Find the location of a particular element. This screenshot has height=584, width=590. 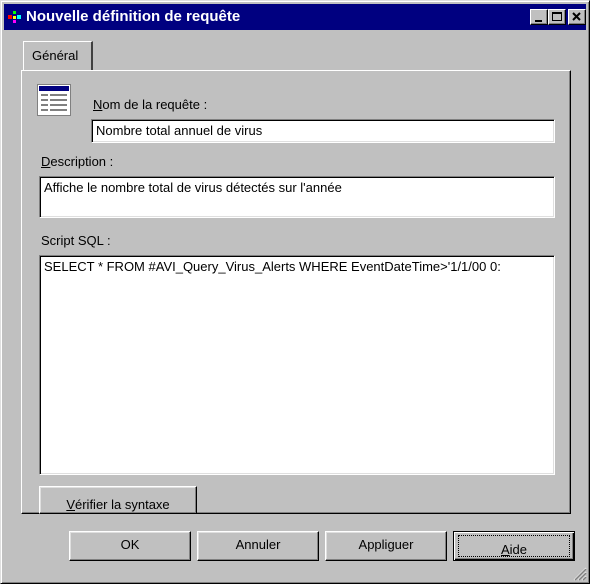

verify-syntax-label: Vérifier la syntaxe is located at coordinates (117, 502).